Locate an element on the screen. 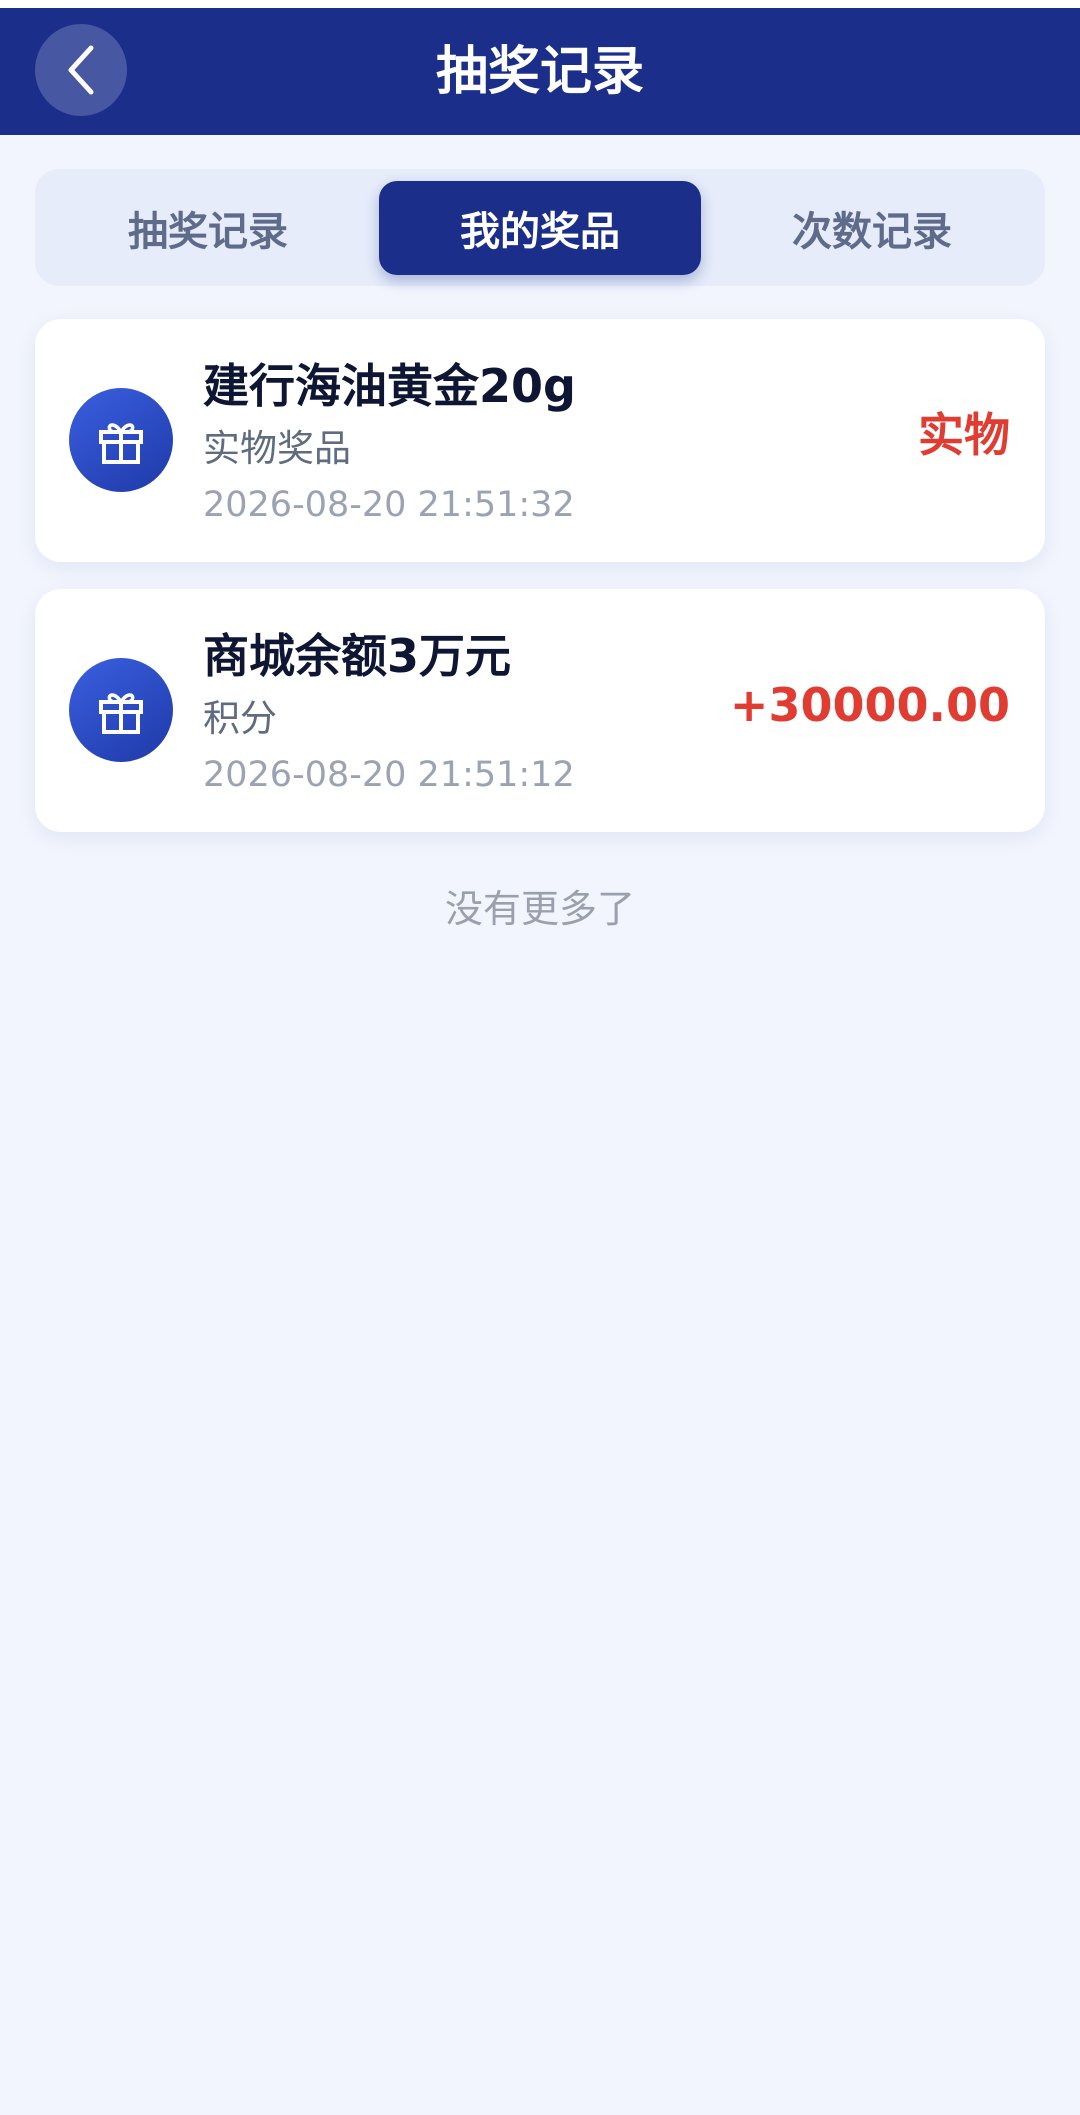  prize-type: 实物奖品 is located at coordinates (277, 448).